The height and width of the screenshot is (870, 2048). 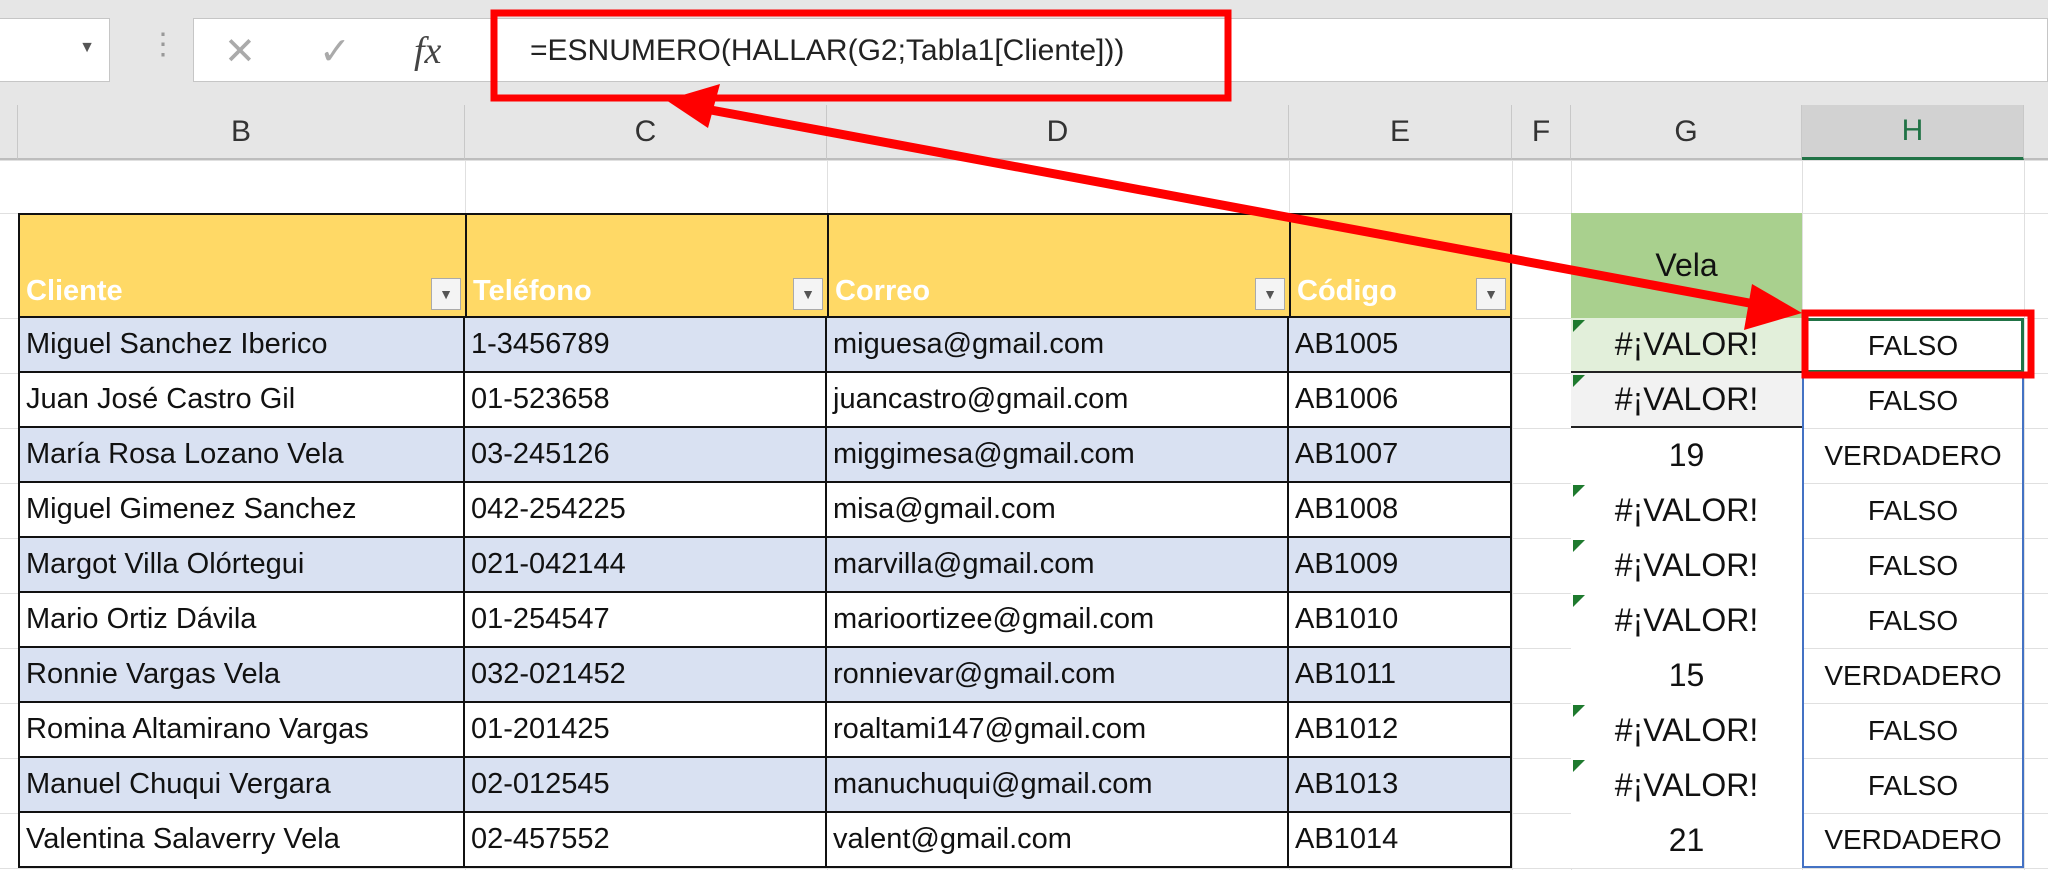 I want to click on arrow-head-left, so click(x=693, y=106).